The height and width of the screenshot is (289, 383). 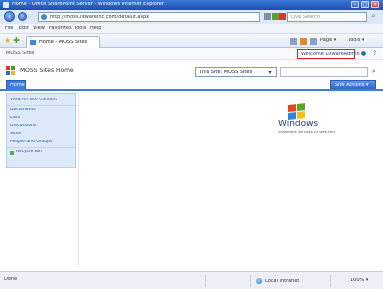 I want to click on site-logo-icon, so click(x=11, y=70).